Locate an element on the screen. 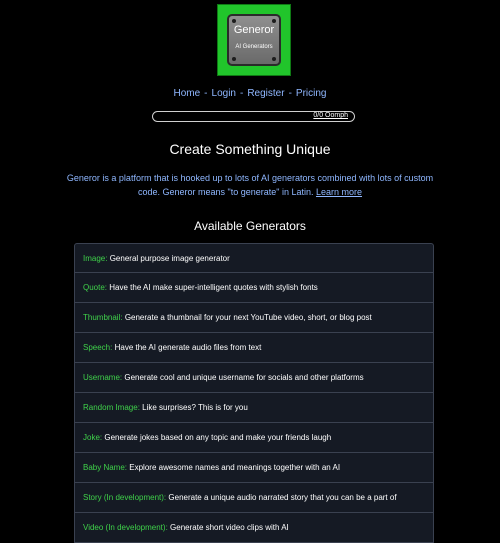 The height and width of the screenshot is (543, 500). generator-name: Random Image: is located at coordinates (111, 407).